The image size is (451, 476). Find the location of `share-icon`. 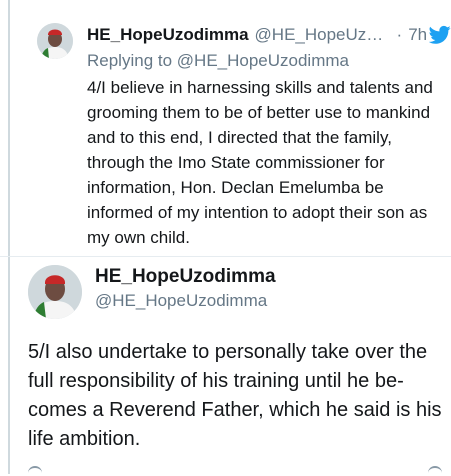

share-icon is located at coordinates (435, 471).